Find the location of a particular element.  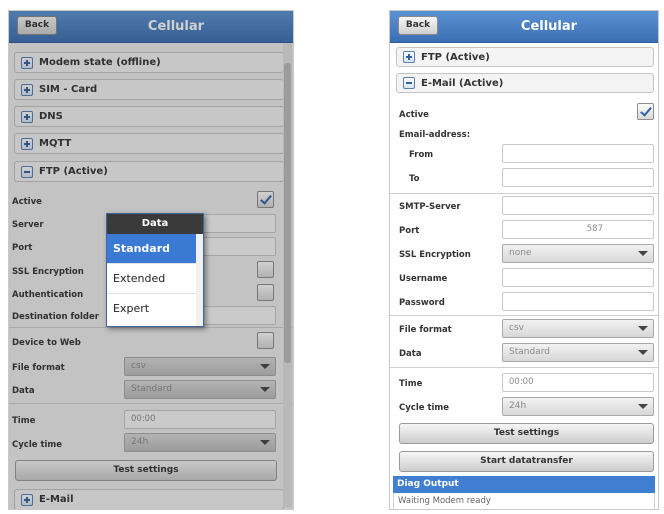

section-label: E-Mail (Active) is located at coordinates (462, 83).